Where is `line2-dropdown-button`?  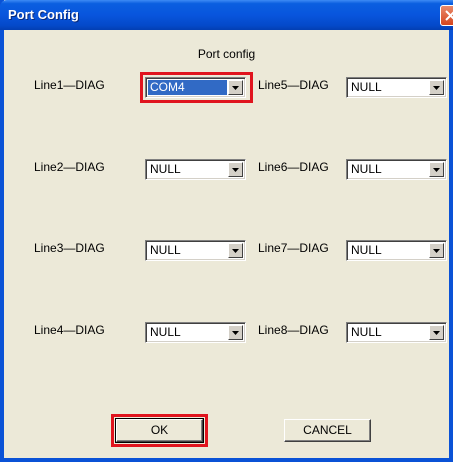
line2-dropdown-button is located at coordinates (235, 169).